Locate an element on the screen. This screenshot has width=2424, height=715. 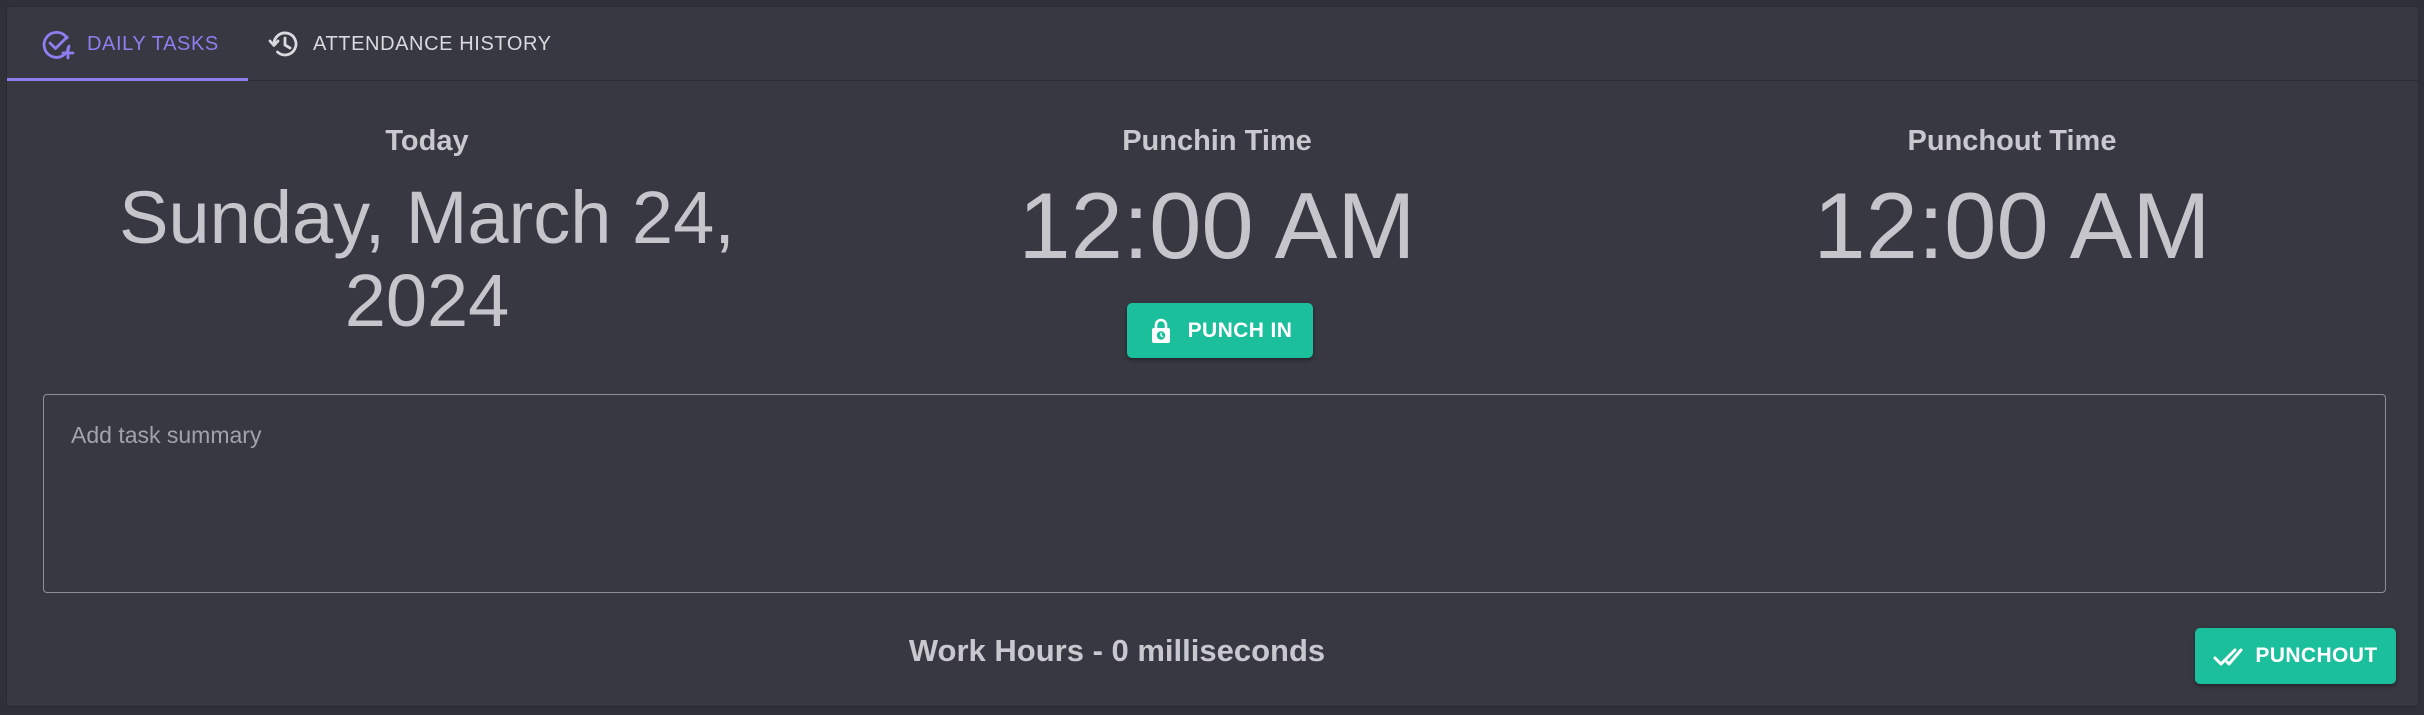
tab-attendance-history: ATTENDANCE HISTORY is located at coordinates (409, 44).